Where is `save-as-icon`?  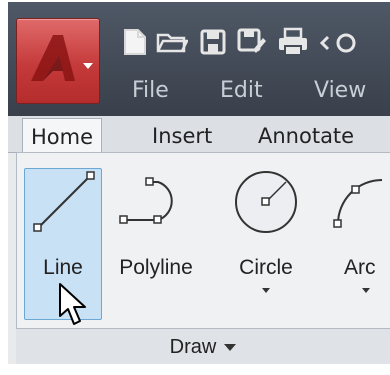
save-as-icon is located at coordinates (252, 42).